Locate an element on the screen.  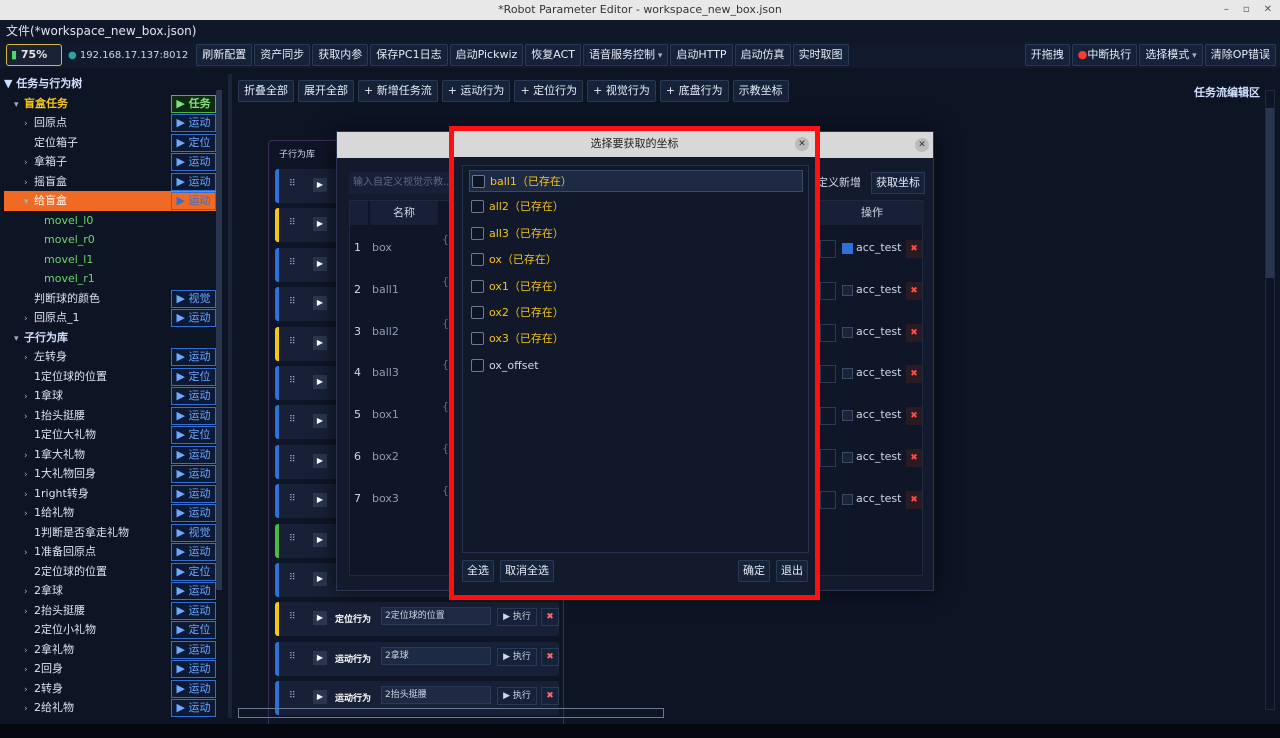
tree-item: › 1抬头挺腰 ▶ 运动 is located at coordinates (110, 416).